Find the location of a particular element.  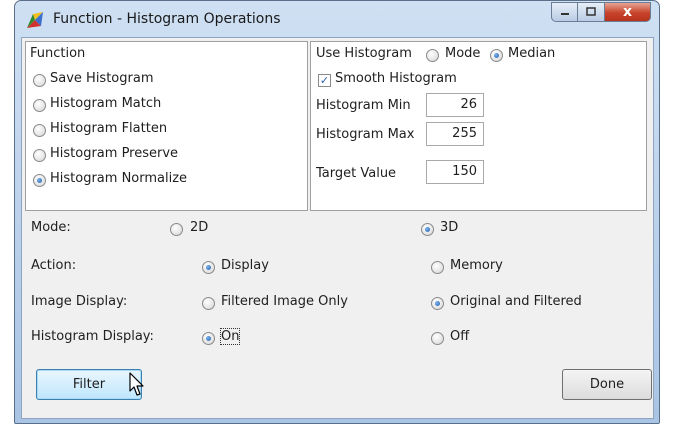

minimize-icon is located at coordinates (564, 14).